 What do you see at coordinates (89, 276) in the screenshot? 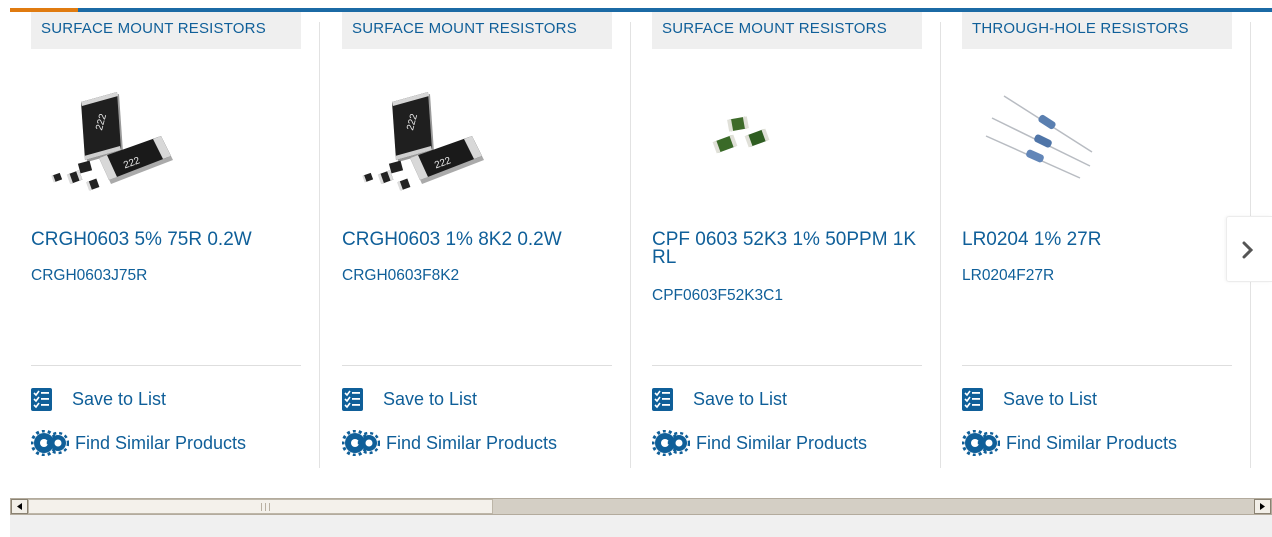
I see `part-number-link: CRGH0603J75R` at bounding box center [89, 276].